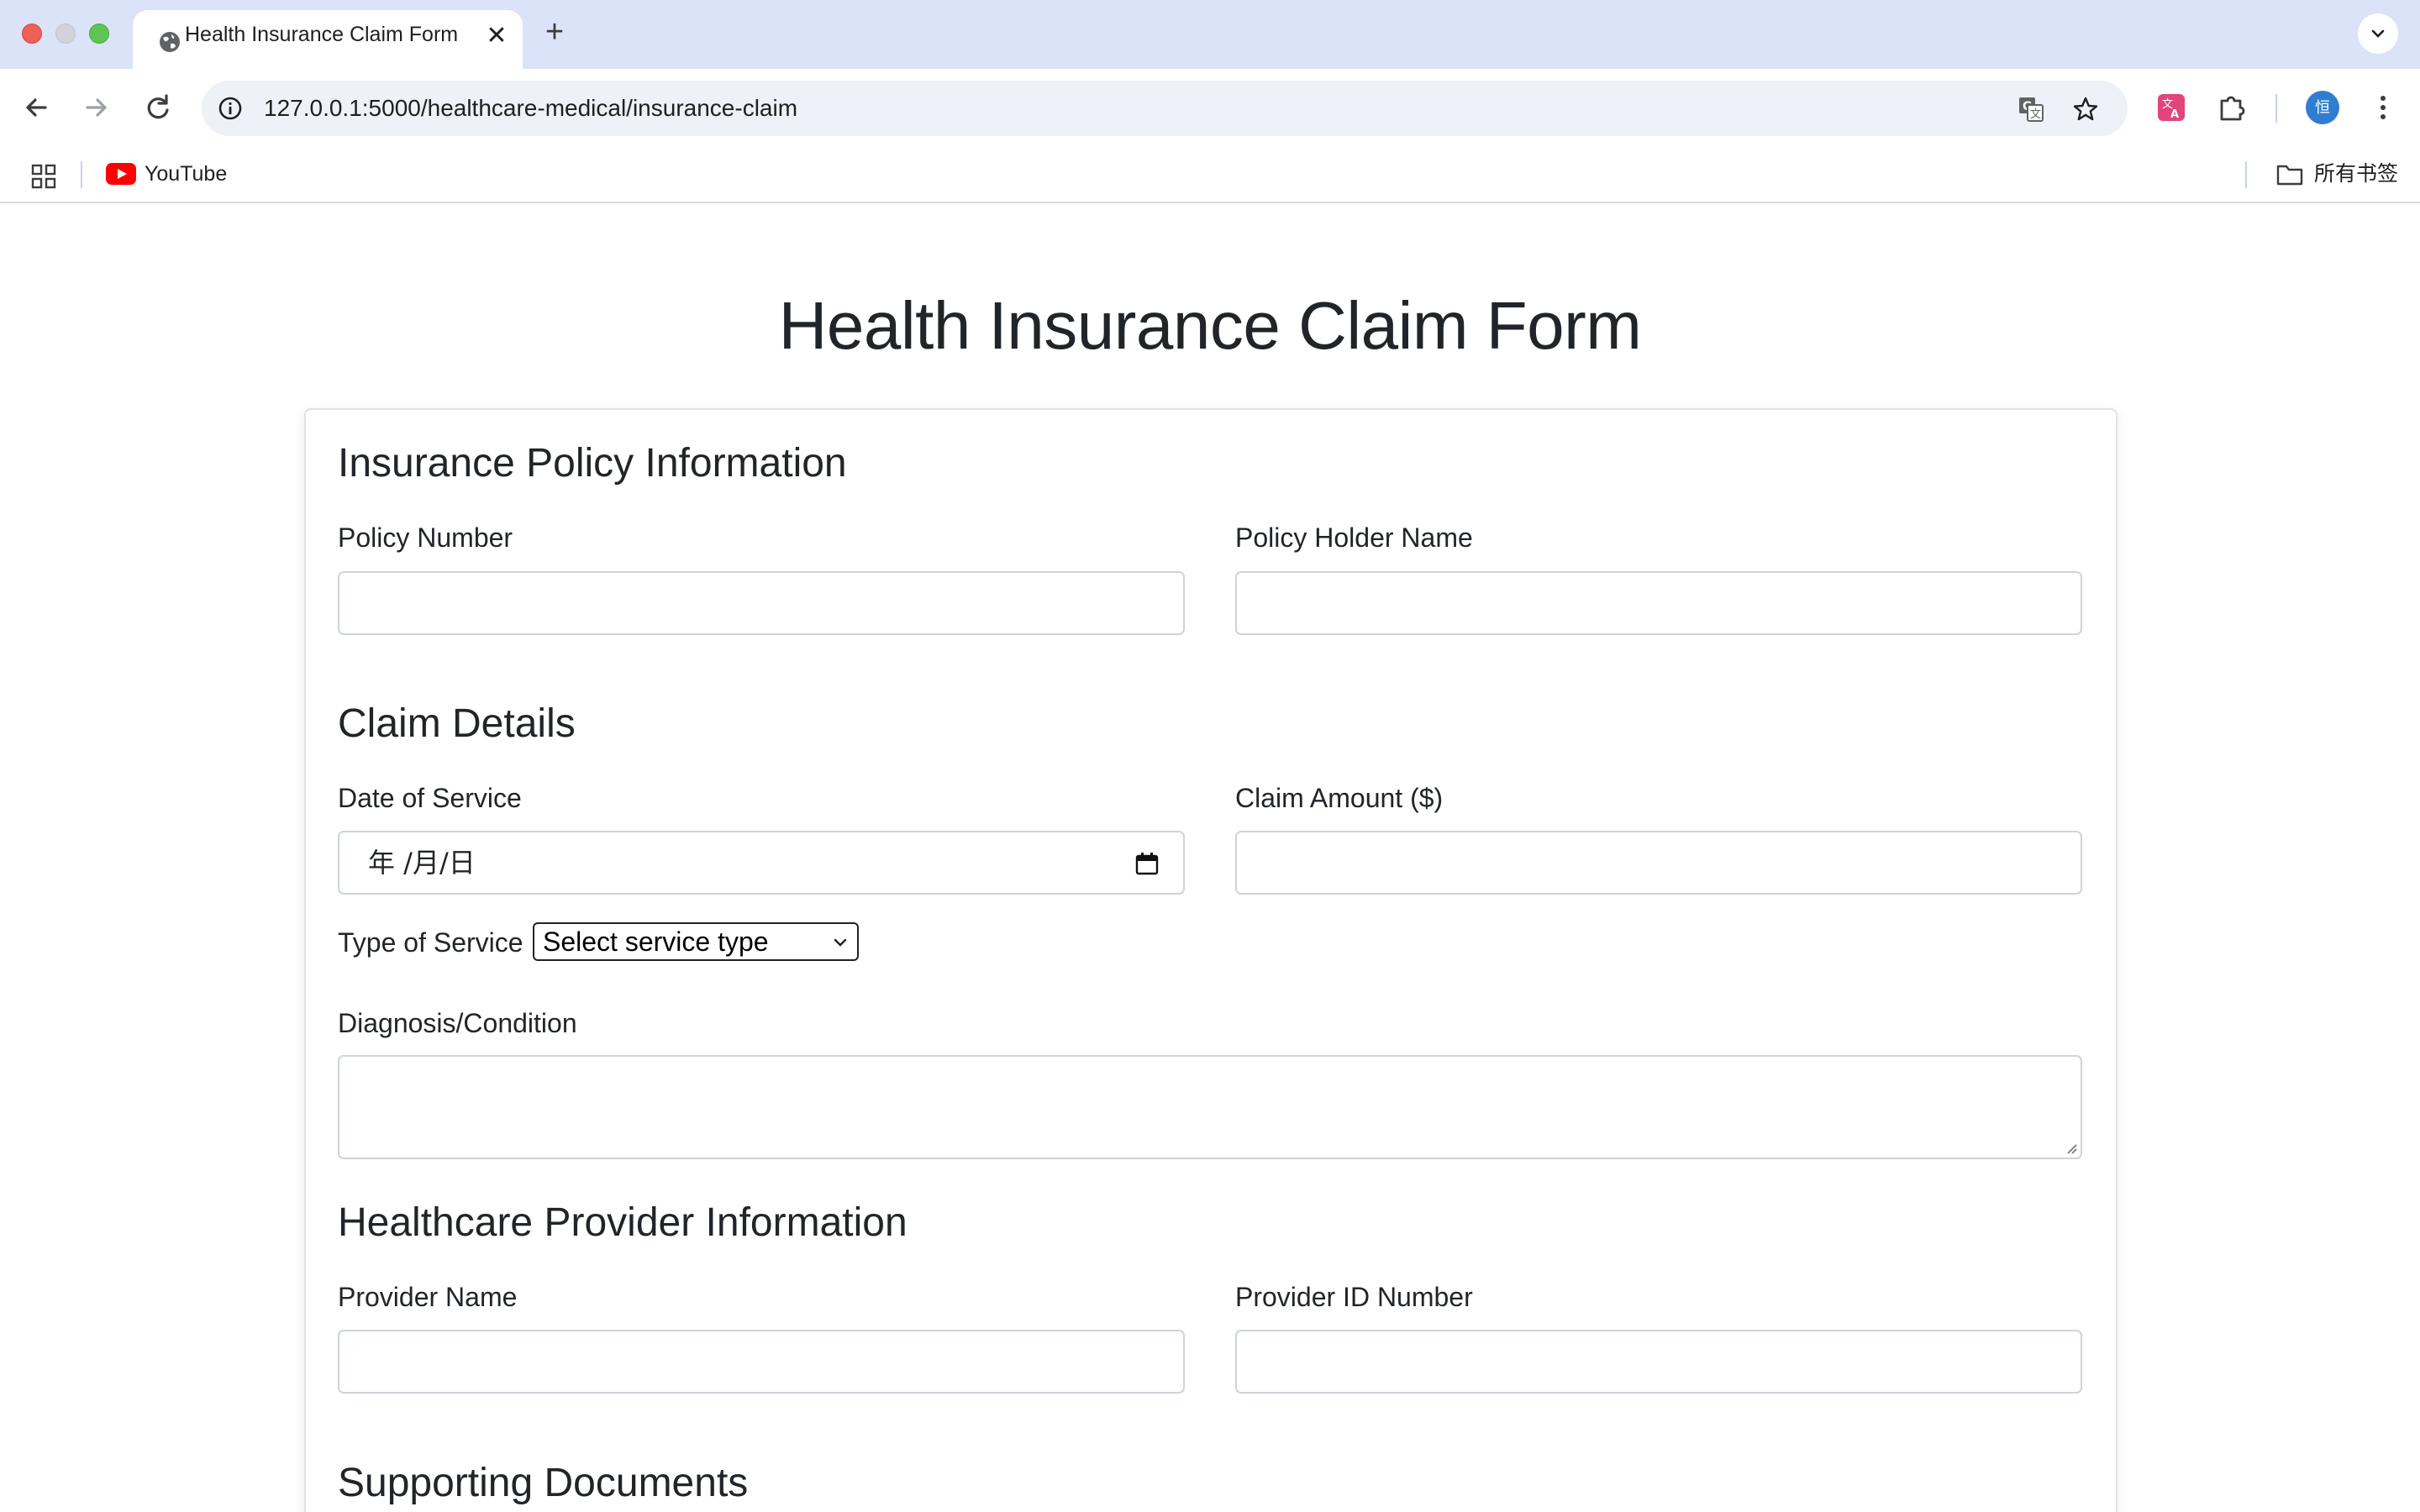 The width and height of the screenshot is (2420, 1512). Describe the element at coordinates (65, 34) in the screenshot. I see `window-minimize-button` at that location.